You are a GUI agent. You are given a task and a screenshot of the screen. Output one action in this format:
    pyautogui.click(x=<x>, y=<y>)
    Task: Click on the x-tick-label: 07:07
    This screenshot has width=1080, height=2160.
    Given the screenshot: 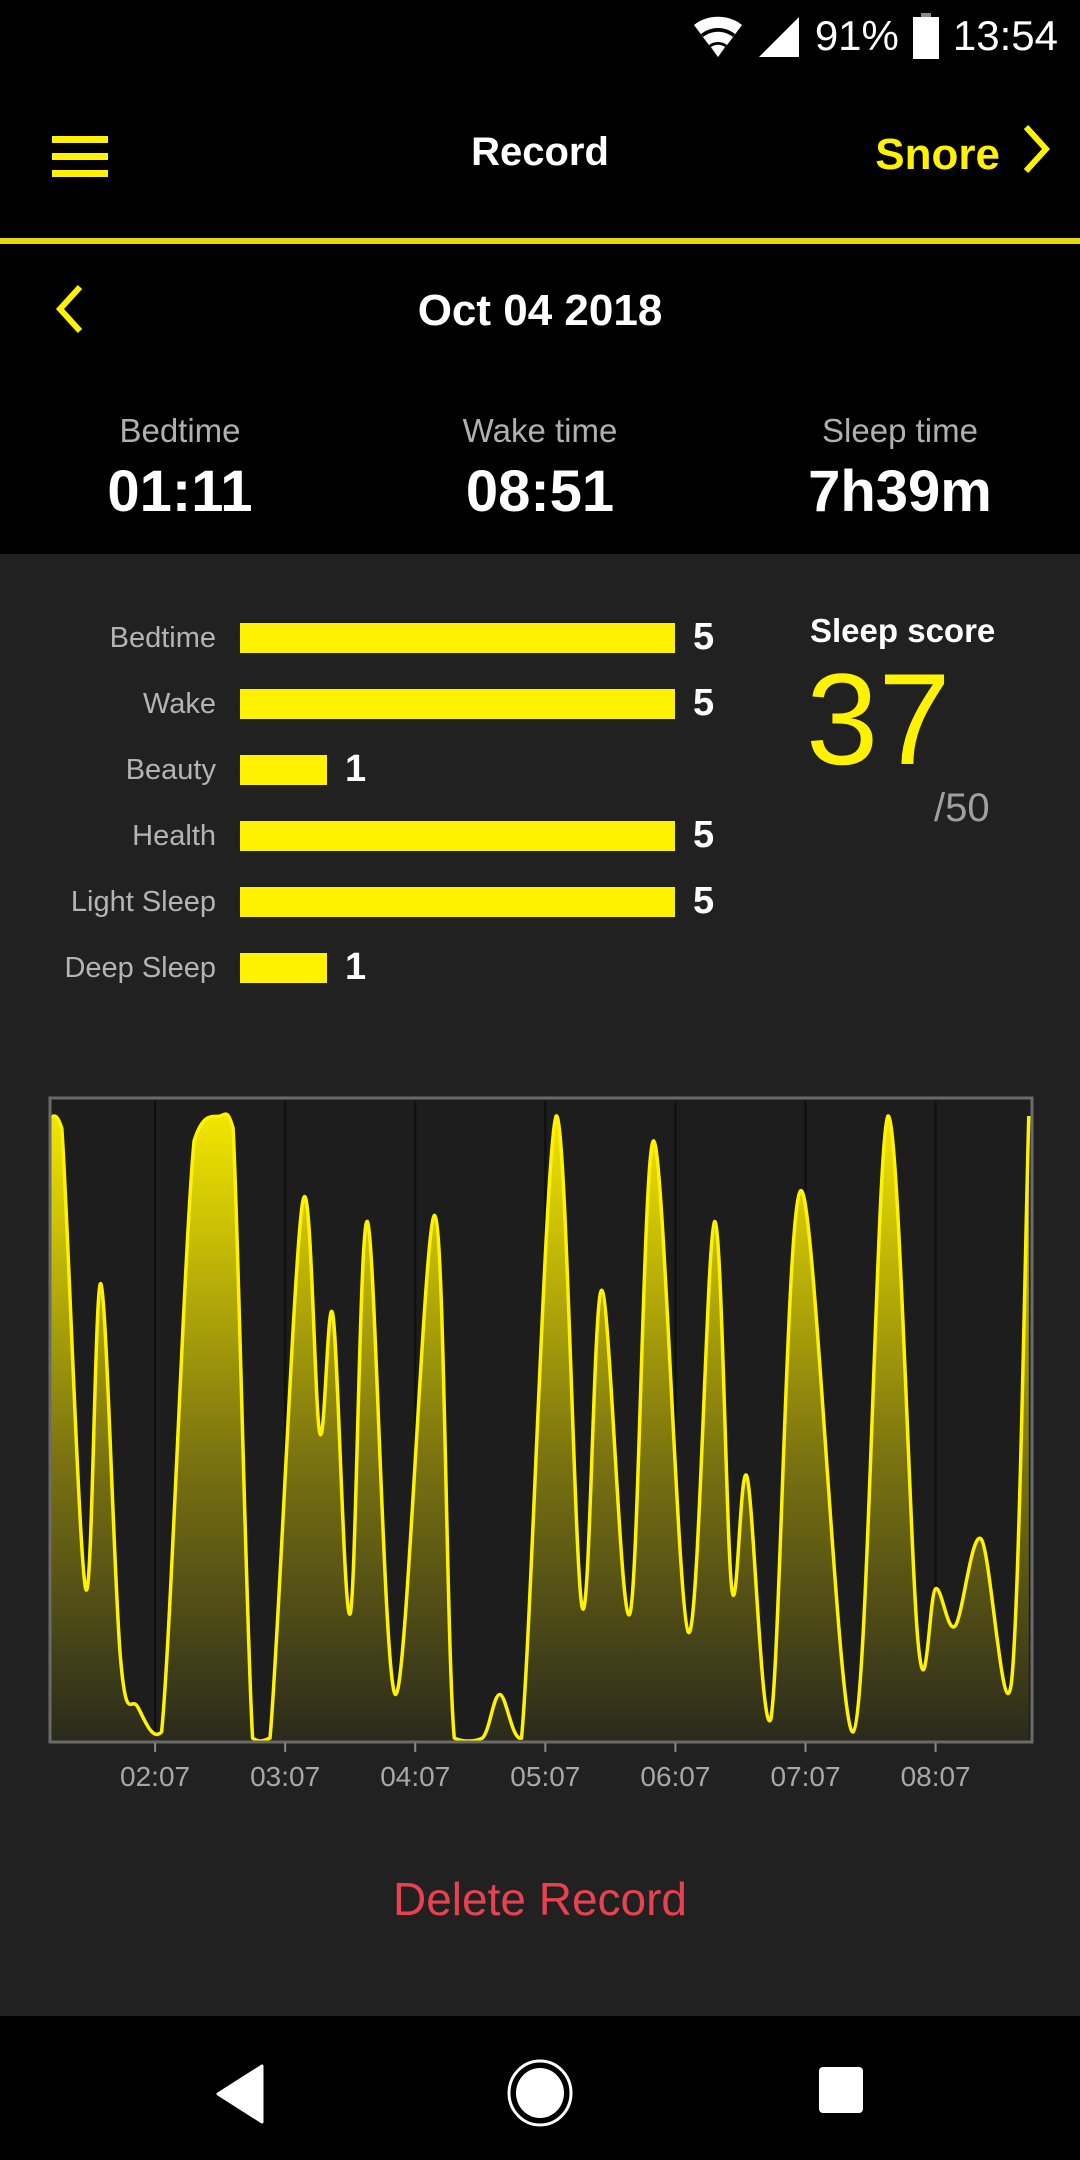 What is the action you would take?
    pyautogui.click(x=805, y=1776)
    